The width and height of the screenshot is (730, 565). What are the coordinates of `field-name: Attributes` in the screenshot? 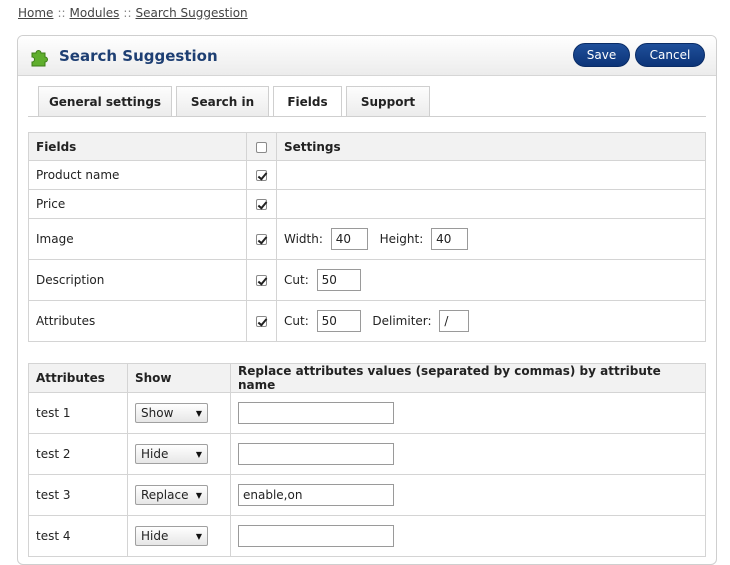 It's located at (137, 321).